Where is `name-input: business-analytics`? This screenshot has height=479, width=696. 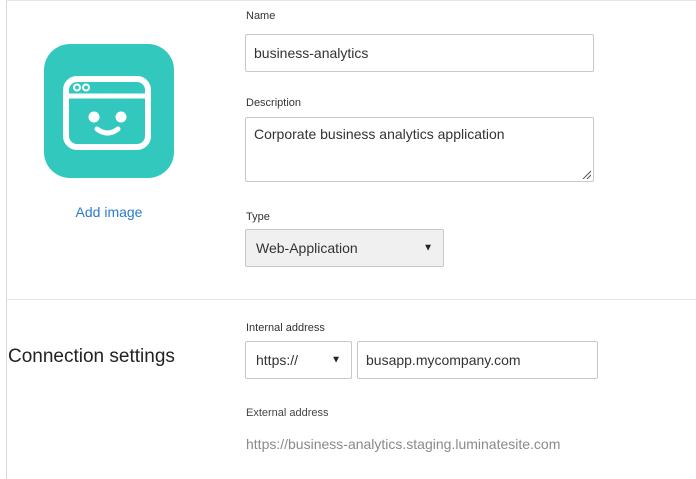 name-input: business-analytics is located at coordinates (419, 53).